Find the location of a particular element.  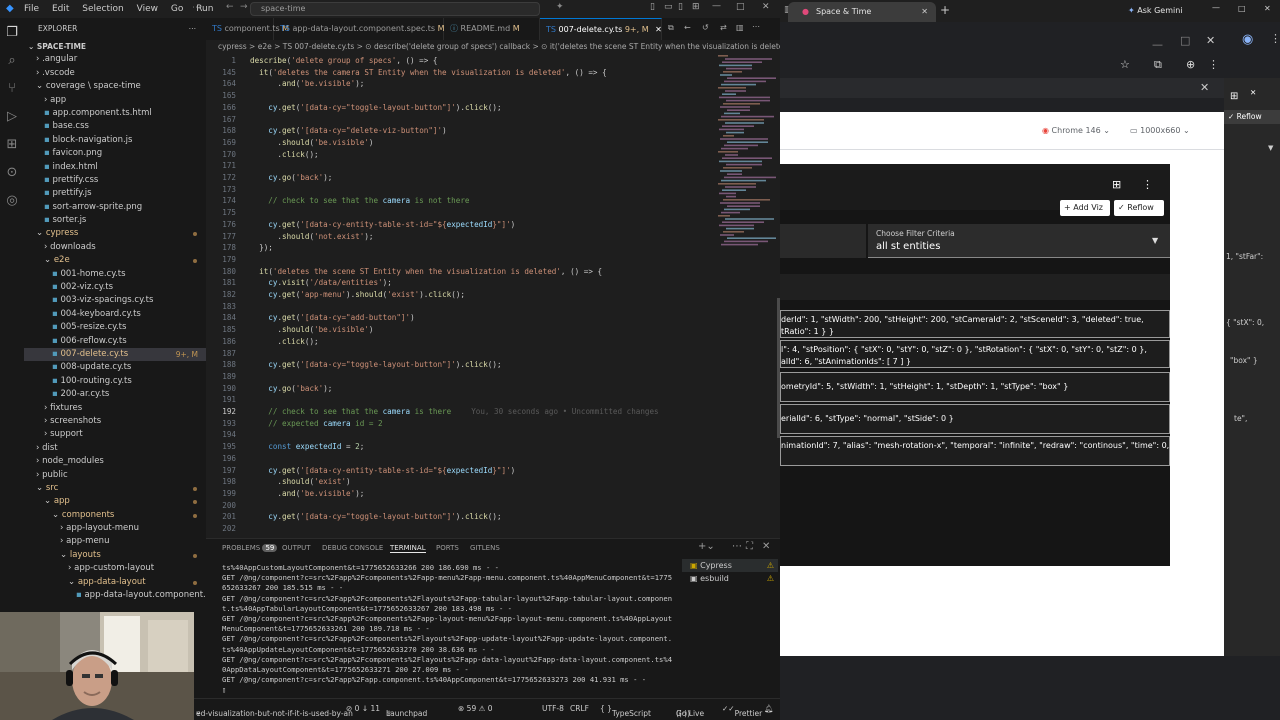

tree-item: › app-menu is located at coordinates (115, 541).